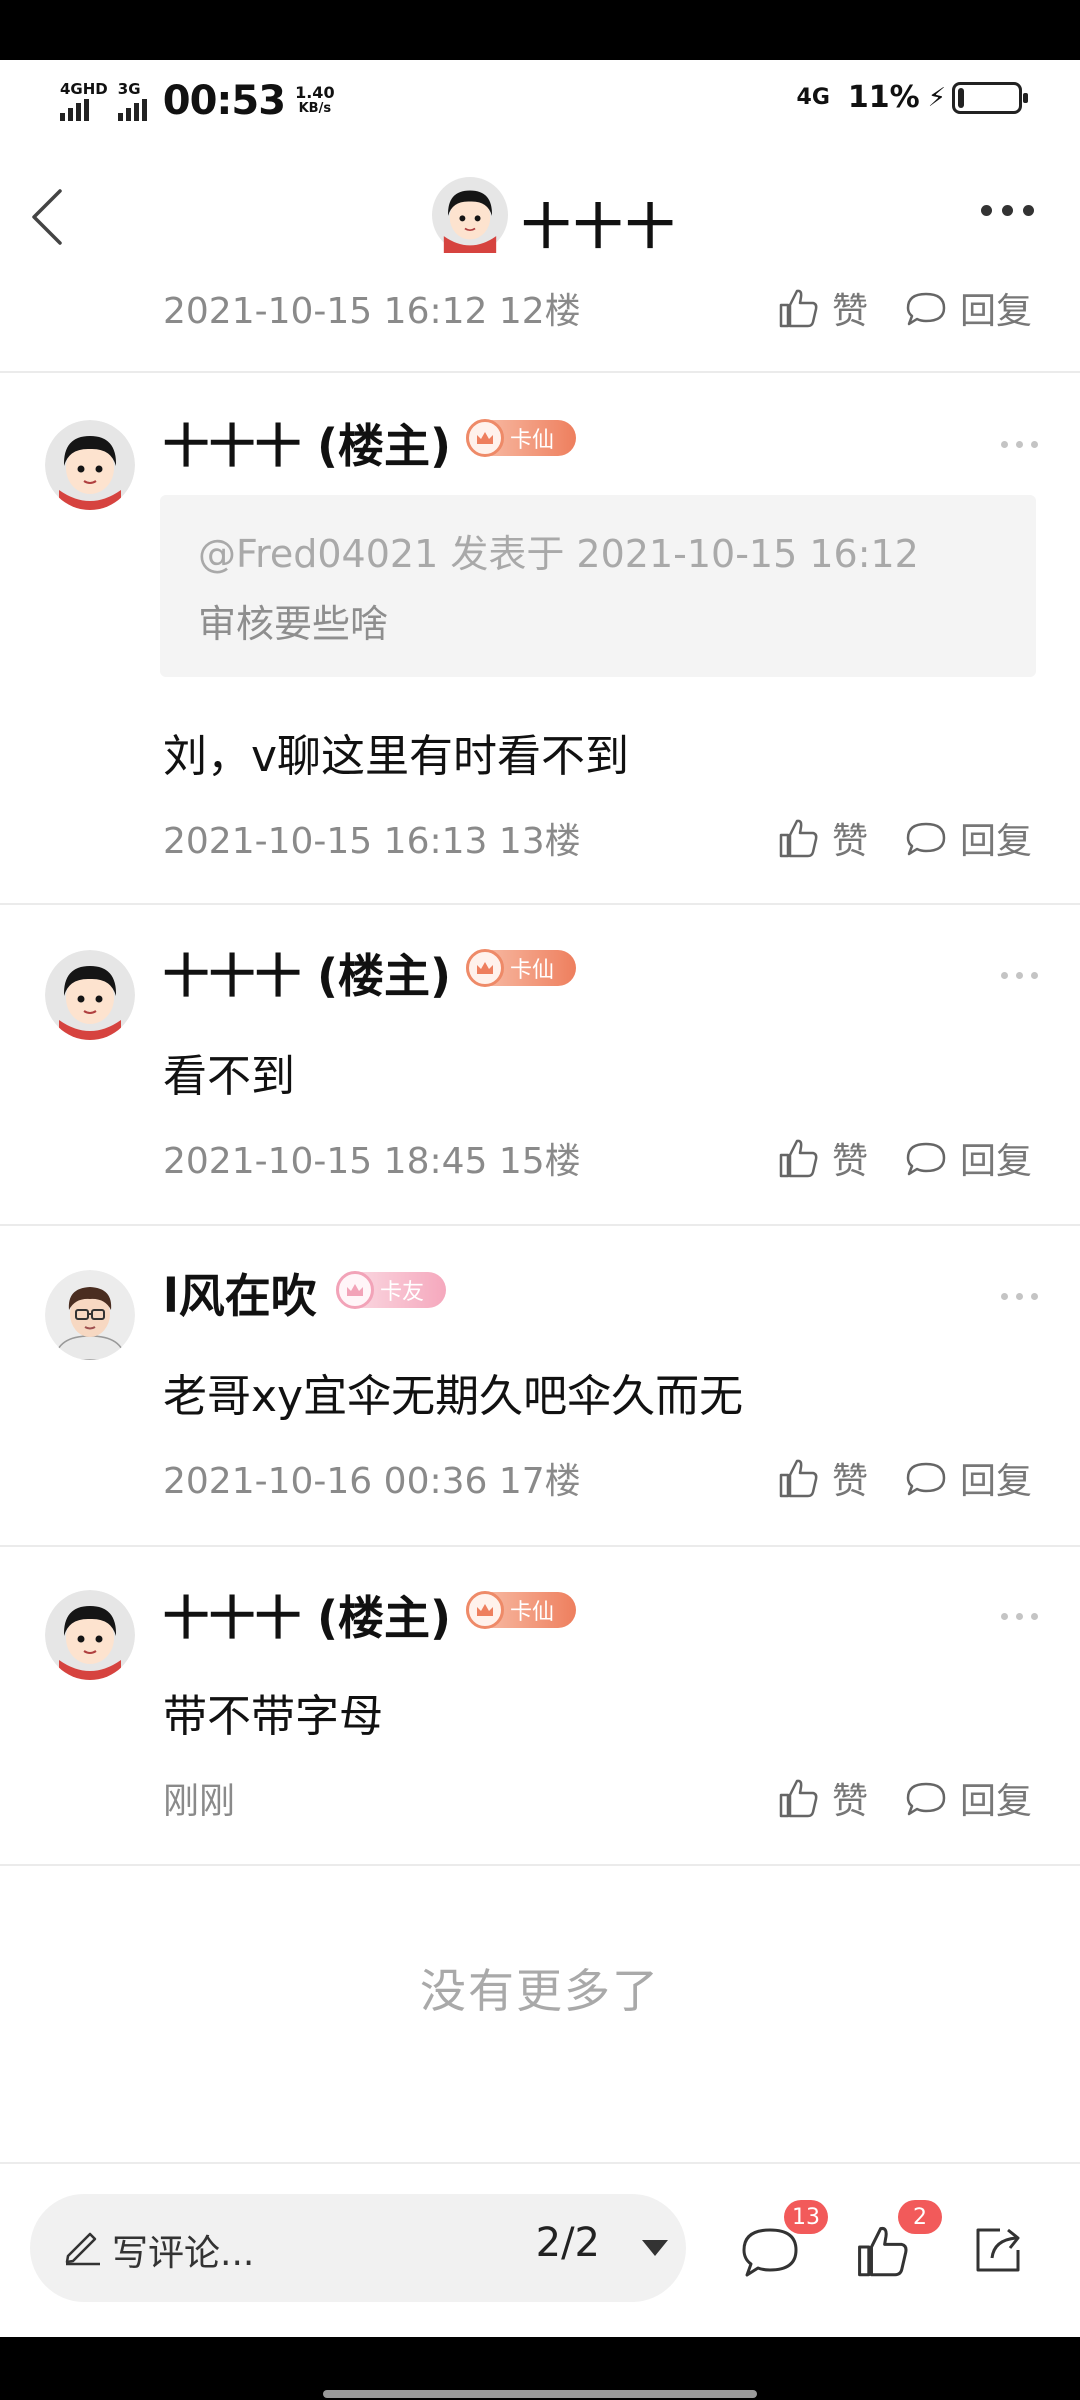  I want to click on post-meta-15: 2021-10-15 18:45 15楼, so click(372, 1158).